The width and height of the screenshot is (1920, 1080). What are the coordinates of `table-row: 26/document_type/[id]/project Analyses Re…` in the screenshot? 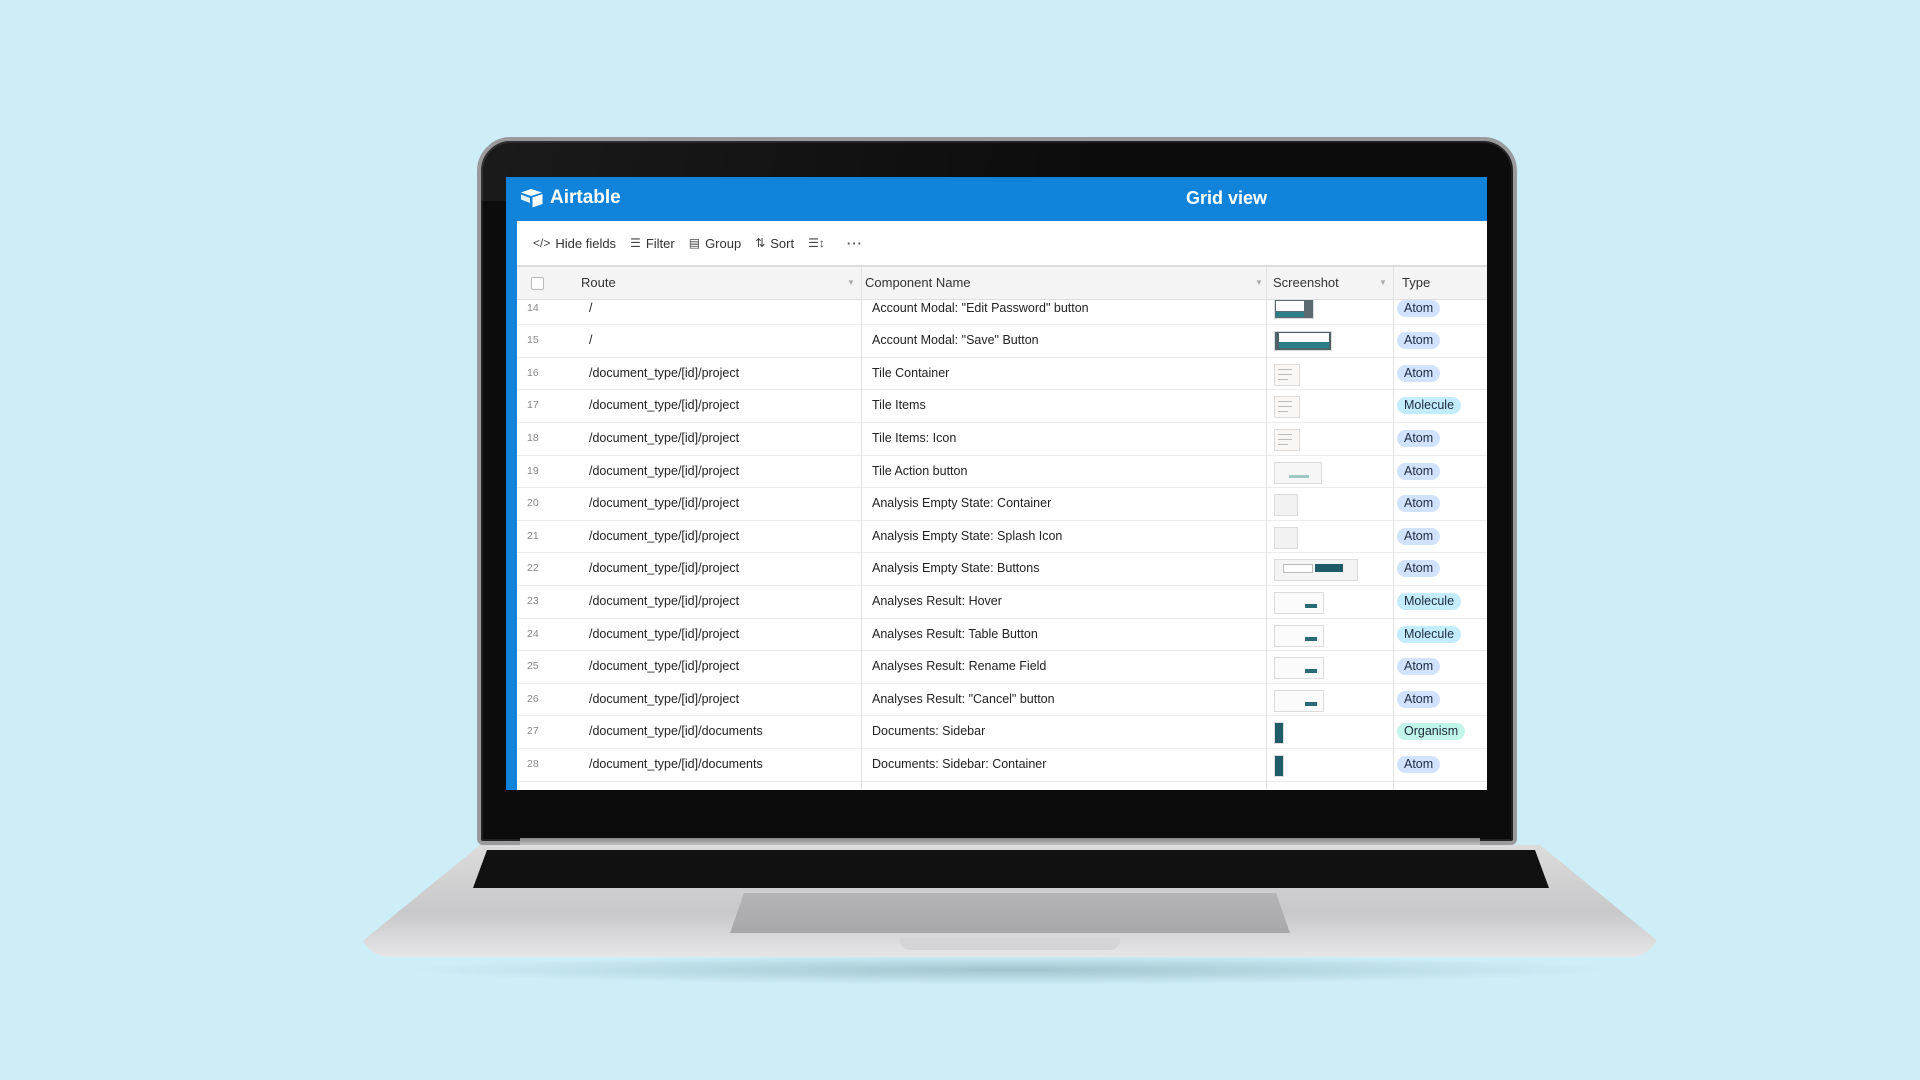 It's located at (1002, 700).